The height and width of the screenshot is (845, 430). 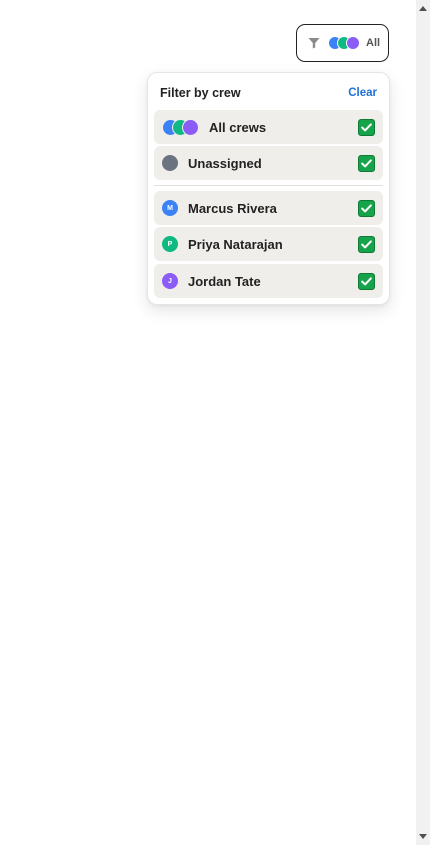 What do you see at coordinates (423, 422) in the screenshot?
I see `vertical-scrollbar` at bounding box center [423, 422].